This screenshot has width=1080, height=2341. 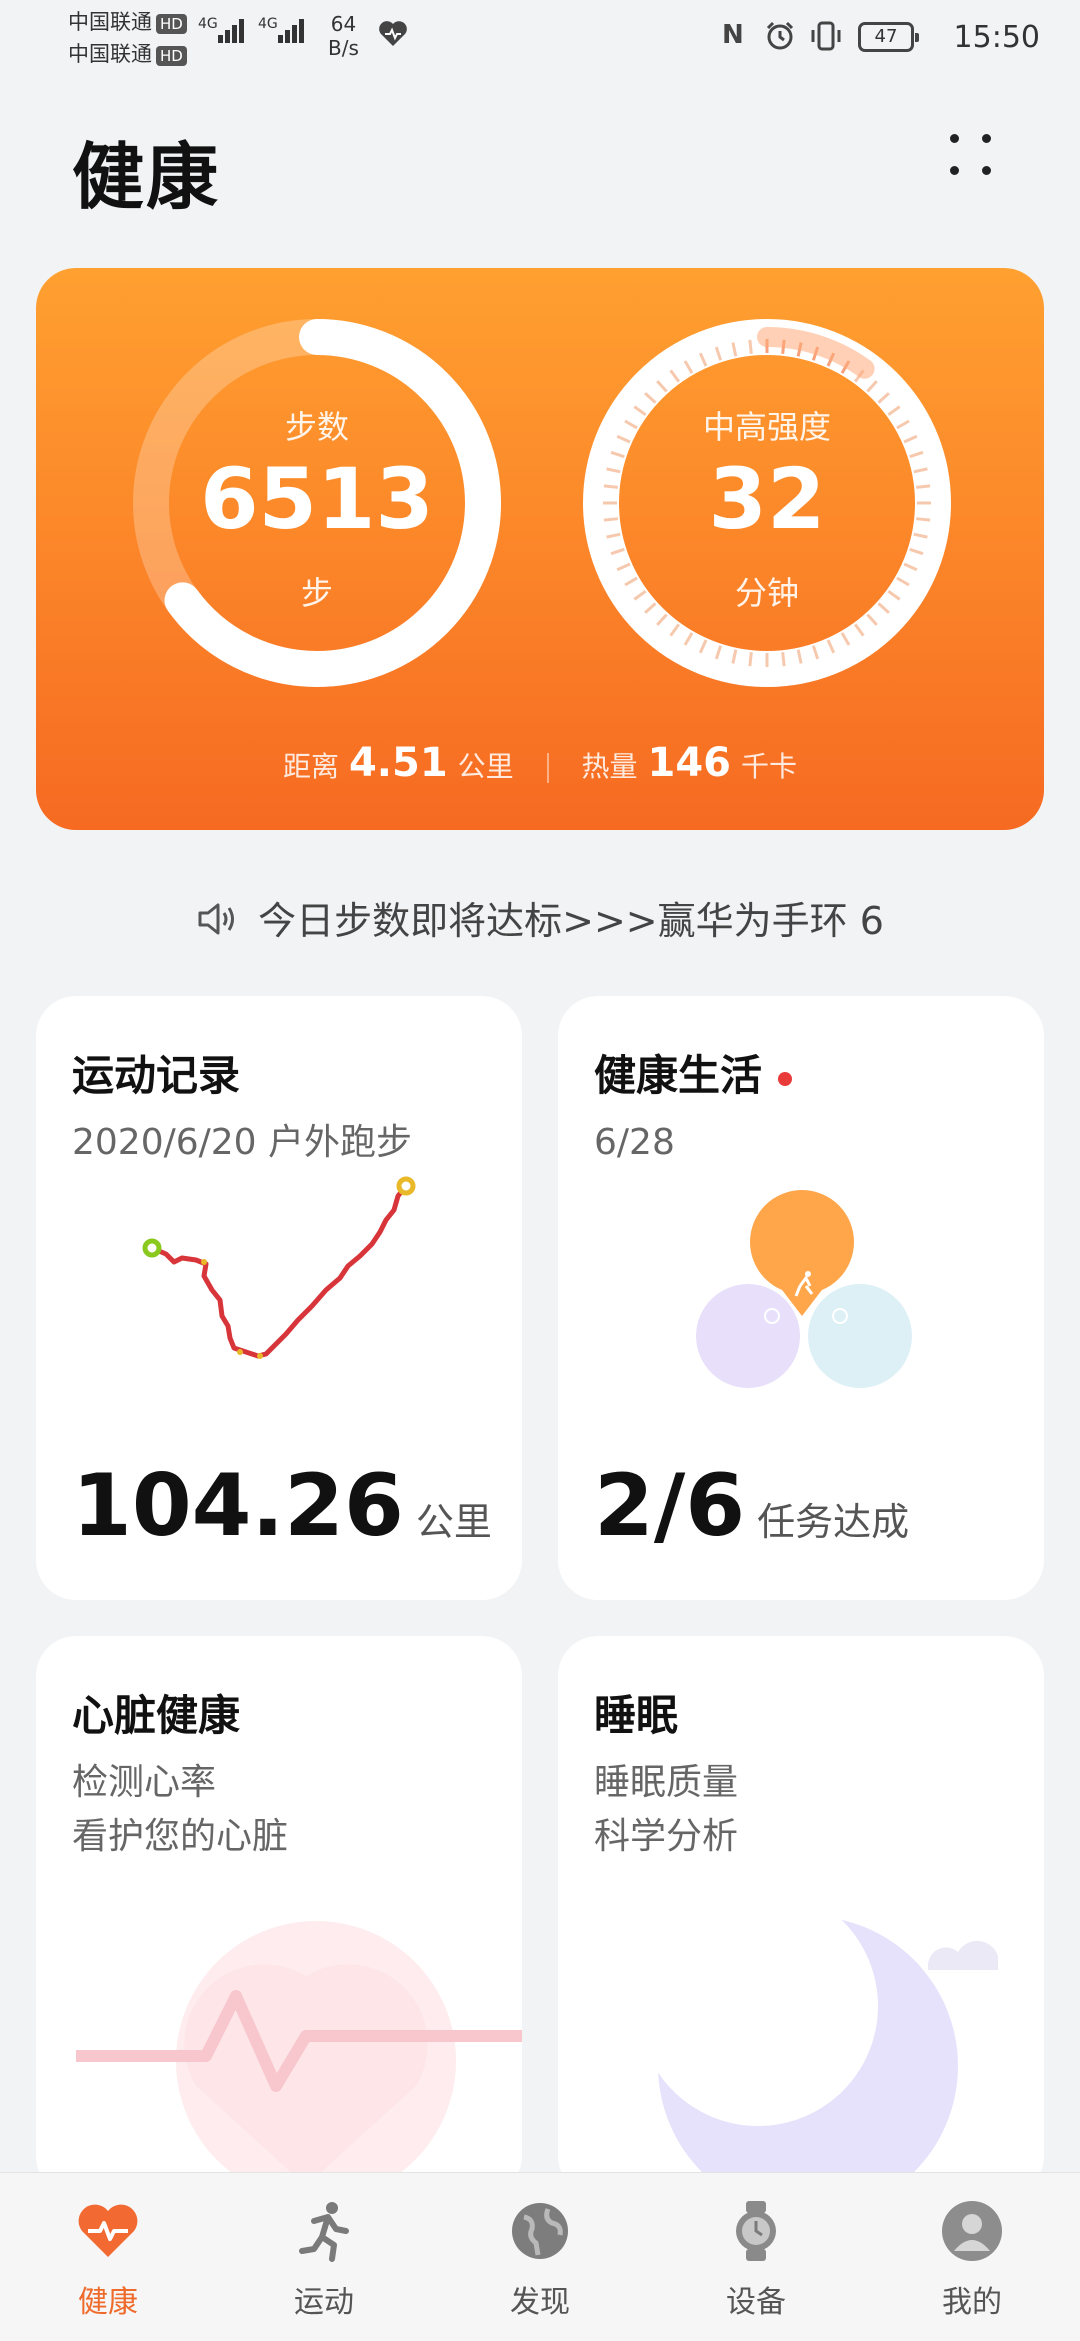 What do you see at coordinates (766, 427) in the screenshot?
I see `intensity-label: 中高强度` at bounding box center [766, 427].